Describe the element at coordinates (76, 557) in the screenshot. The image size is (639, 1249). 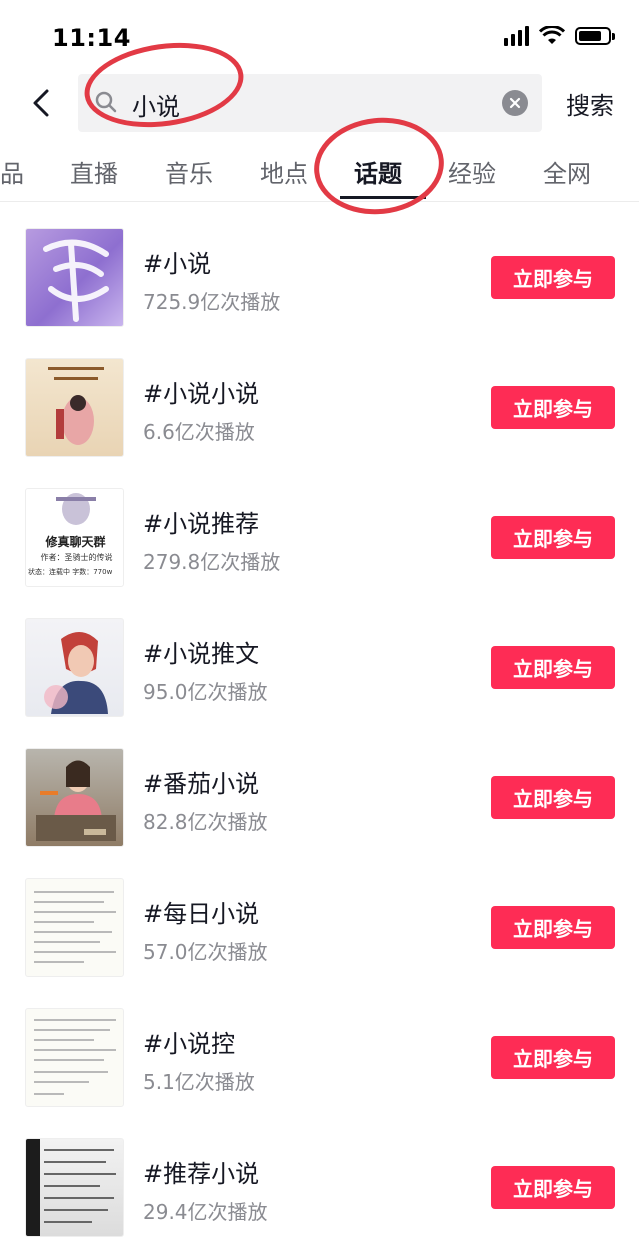
I see `book-author-text: 作者：圣骑士的传说` at that location.